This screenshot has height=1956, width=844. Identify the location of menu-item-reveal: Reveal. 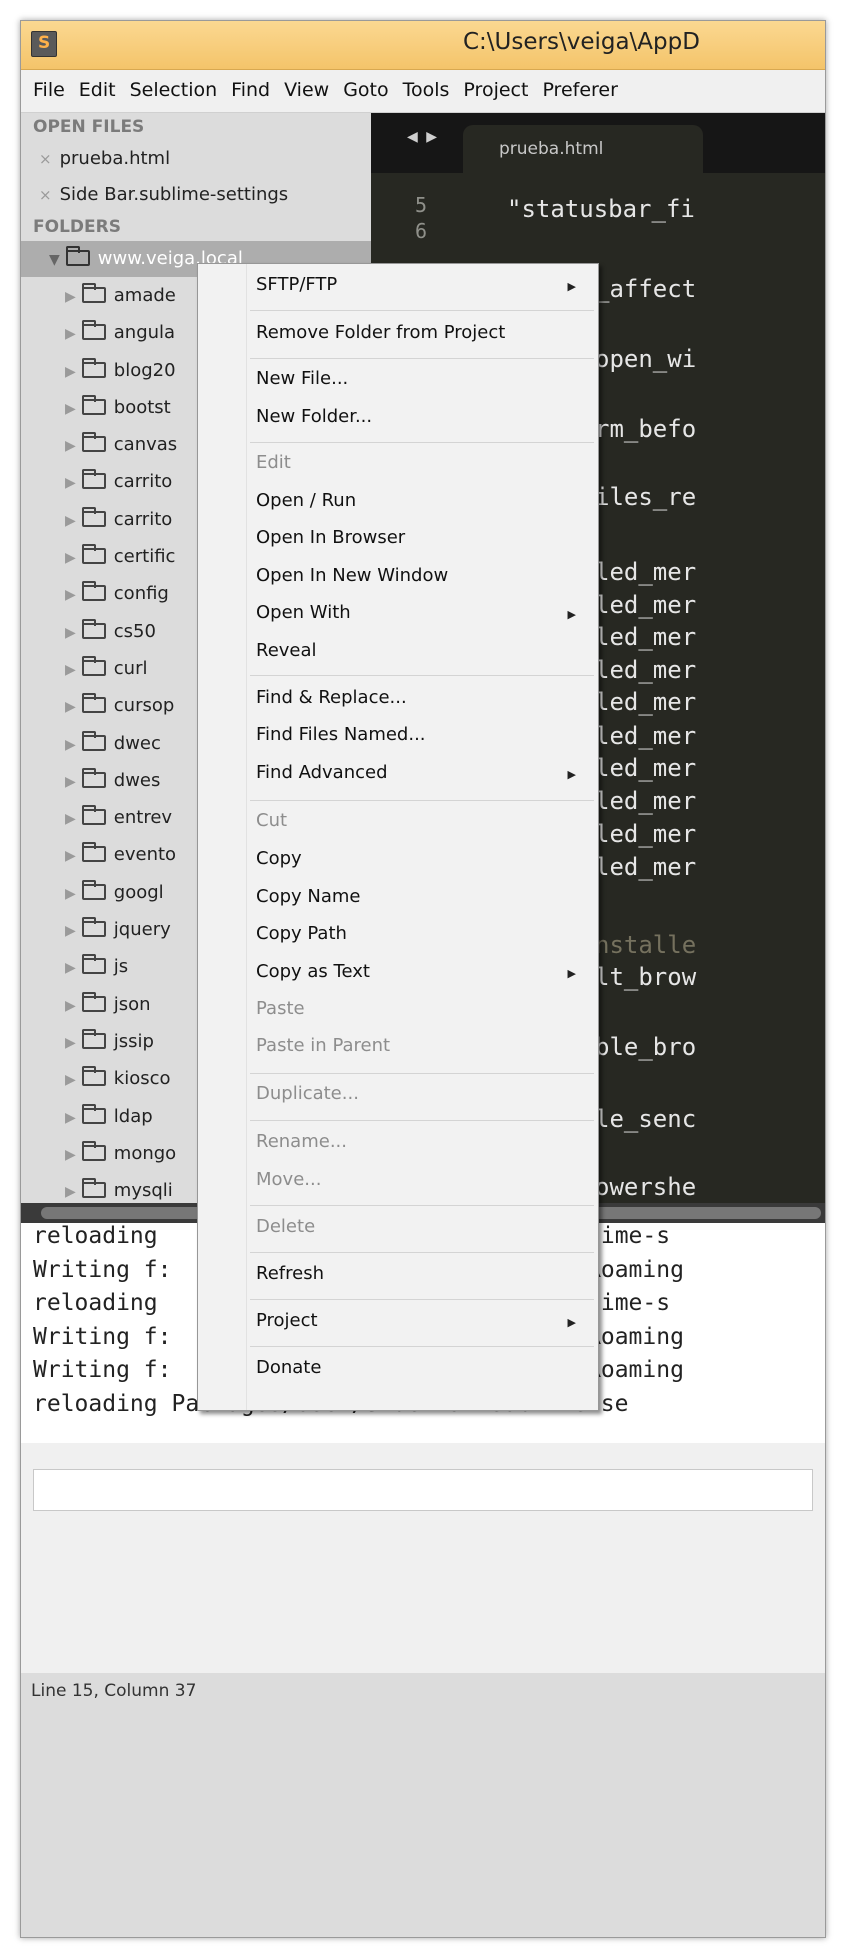
(286, 650).